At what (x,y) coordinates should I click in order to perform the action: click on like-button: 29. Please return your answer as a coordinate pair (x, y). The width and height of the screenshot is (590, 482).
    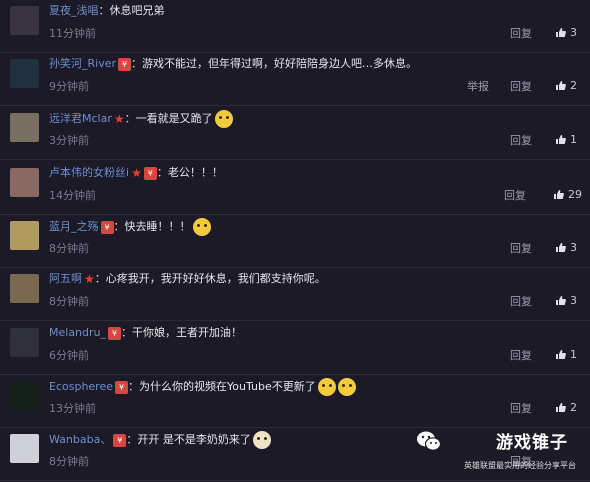
    Looking at the image, I should click on (567, 194).